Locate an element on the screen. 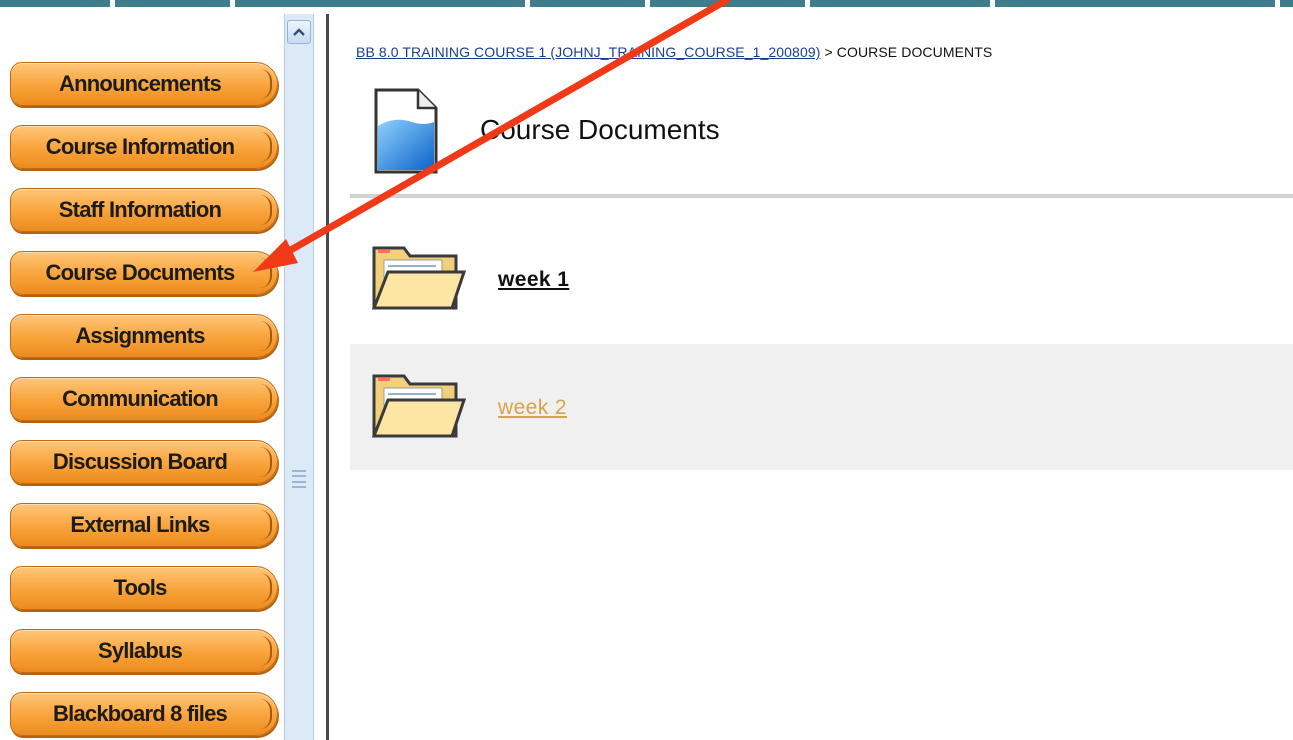 The width and height of the screenshot is (1293, 740). document-icon is located at coordinates (406, 131).